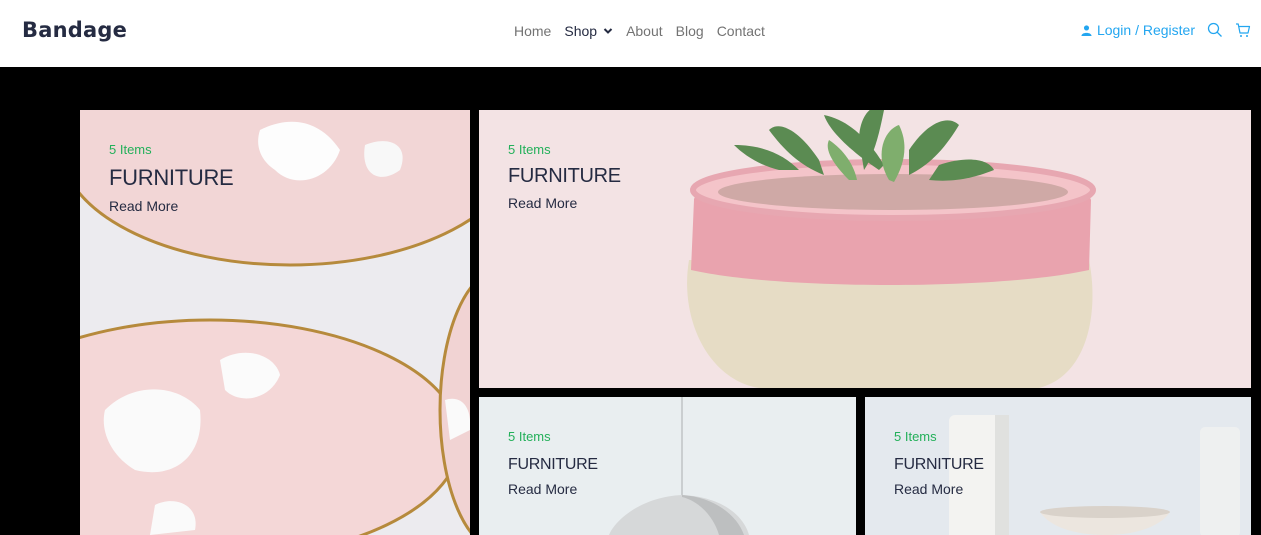 The width and height of the screenshot is (1261, 535). I want to click on nav-home: Home, so click(532, 31).